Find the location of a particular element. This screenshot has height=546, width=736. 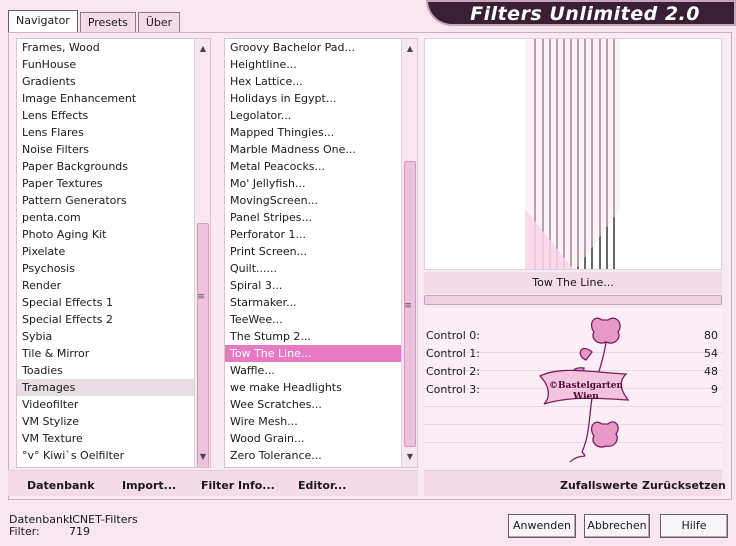

list-item: penta.com is located at coordinates (113, 217).